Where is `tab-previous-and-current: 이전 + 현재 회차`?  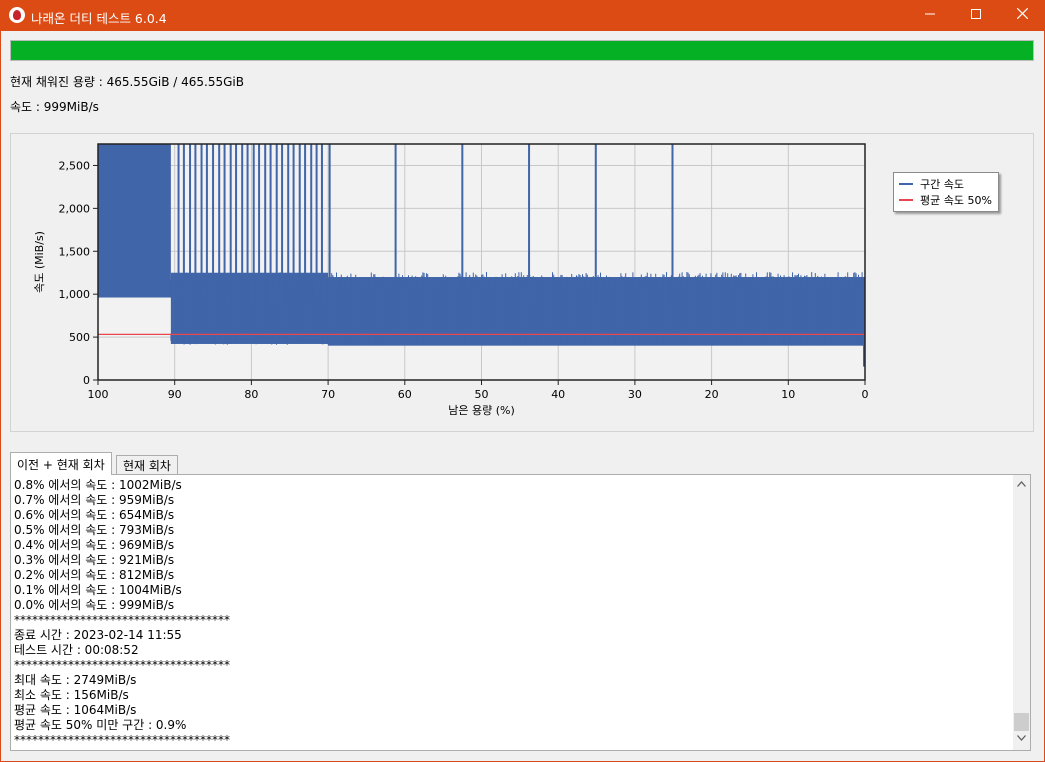
tab-previous-and-current: 이전 + 현재 회차 is located at coordinates (61, 463).